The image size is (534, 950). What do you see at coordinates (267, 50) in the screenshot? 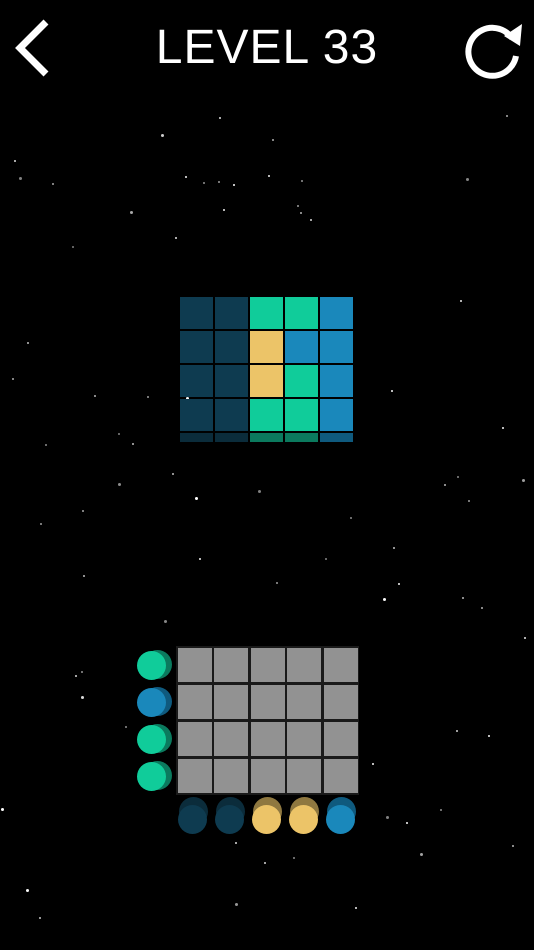
I see `top-bar: LEVEL 33` at bounding box center [267, 50].